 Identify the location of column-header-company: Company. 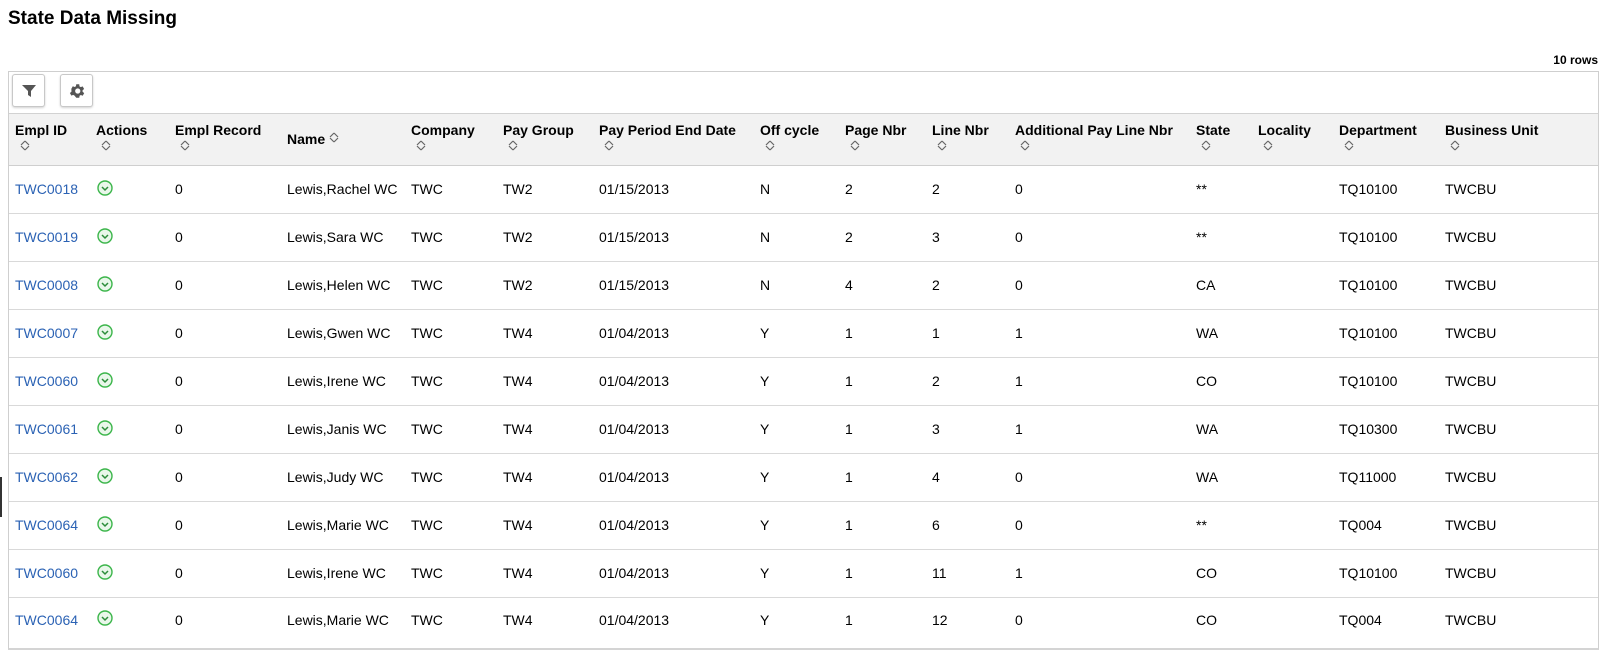
(451, 140).